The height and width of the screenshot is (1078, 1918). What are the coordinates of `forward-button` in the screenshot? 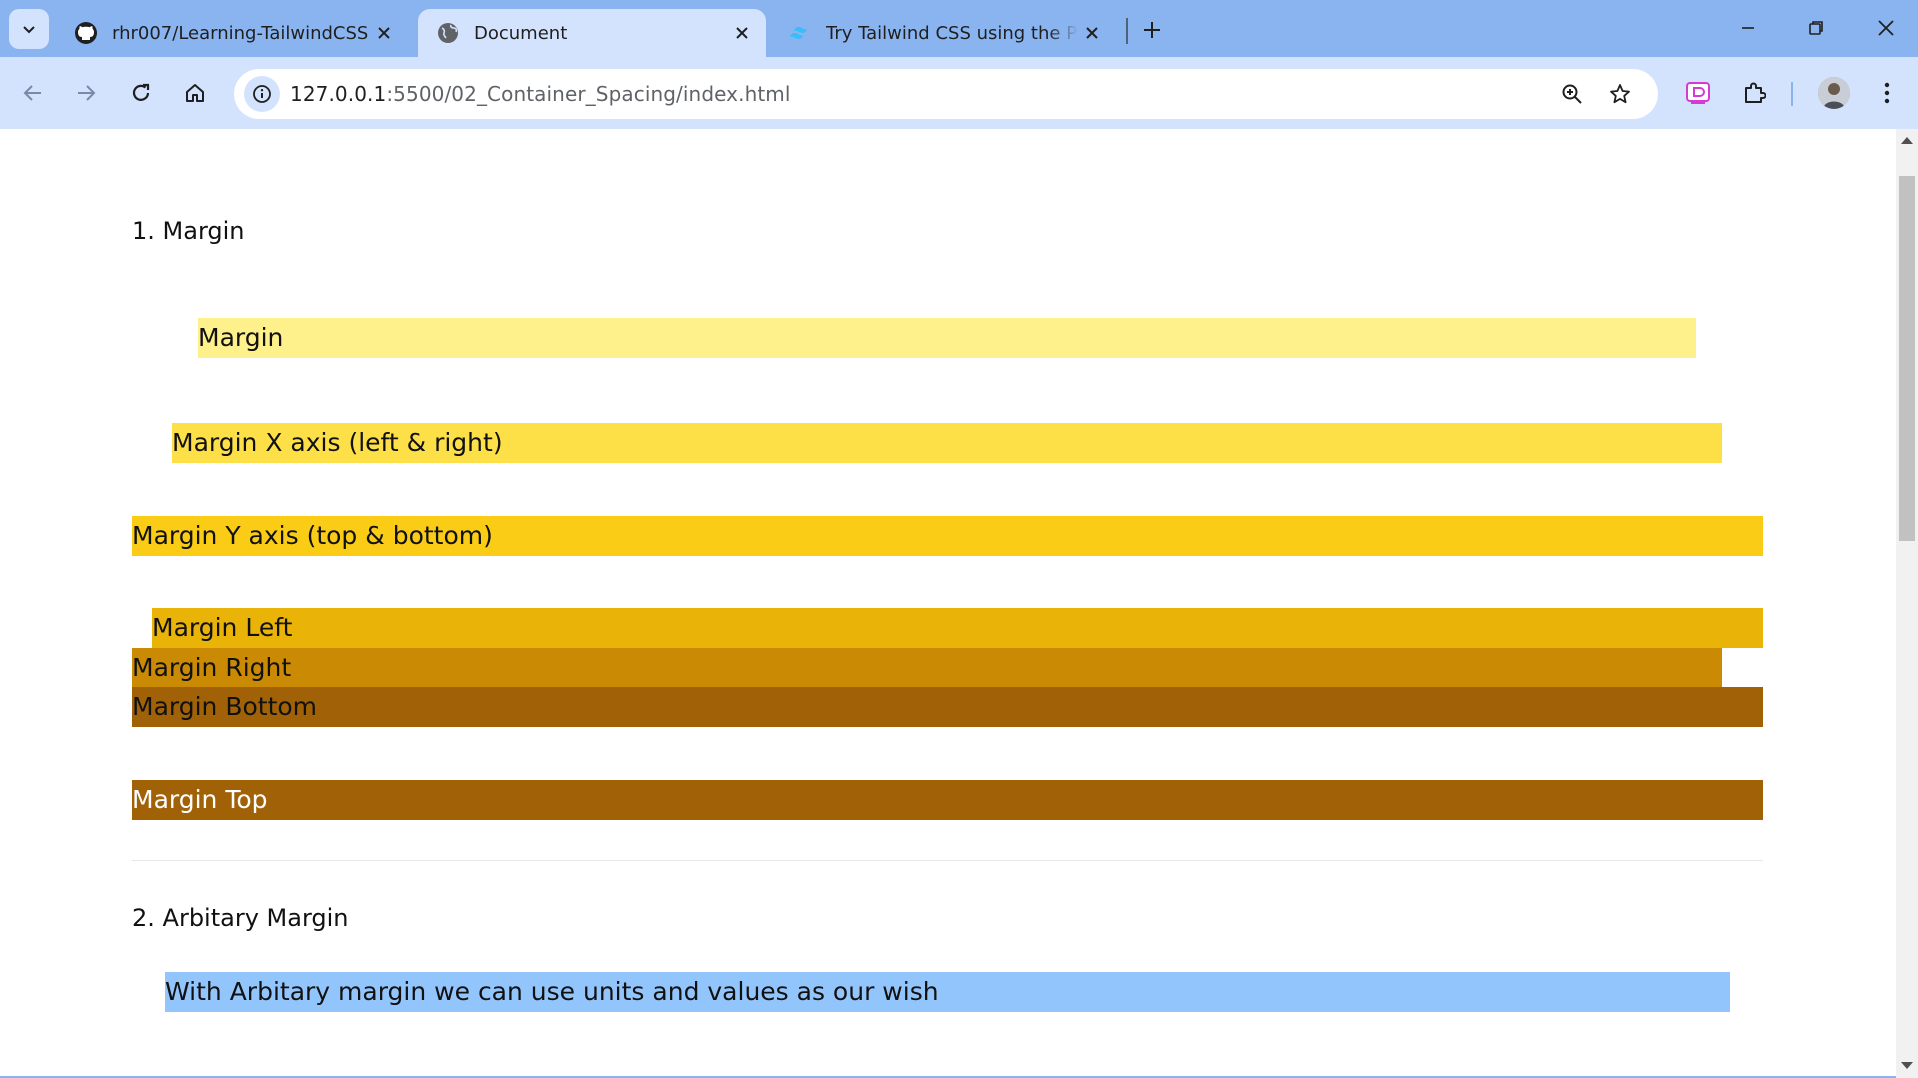 It's located at (86, 93).